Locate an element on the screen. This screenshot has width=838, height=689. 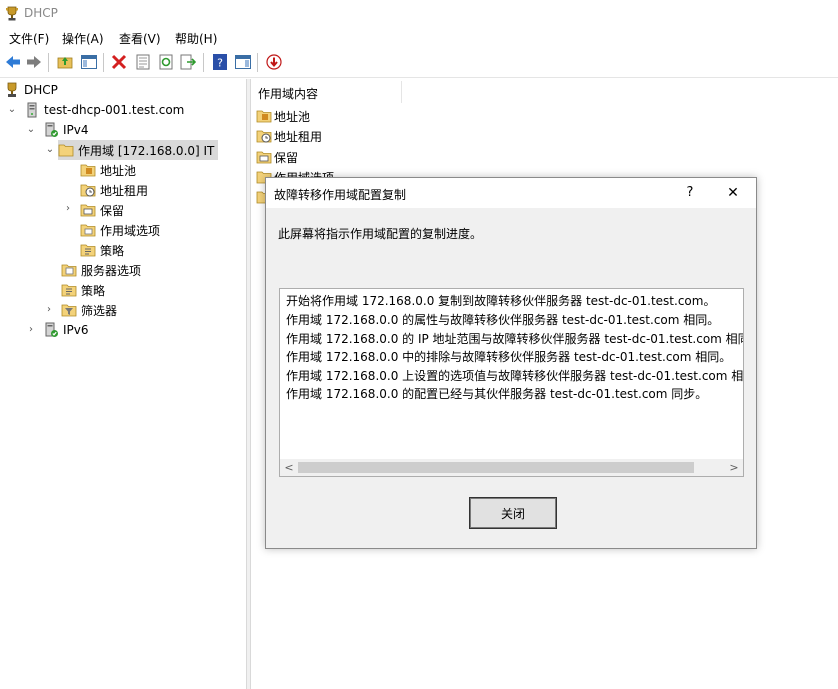
up-folder-icon is located at coordinates (65, 62).